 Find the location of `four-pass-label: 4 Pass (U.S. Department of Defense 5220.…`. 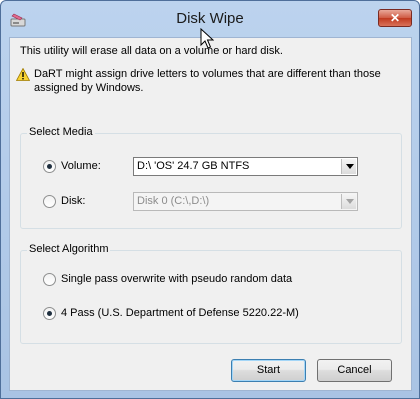

four-pass-label: 4 Pass (U.S. Department of Defense 5220.… is located at coordinates (180, 313).